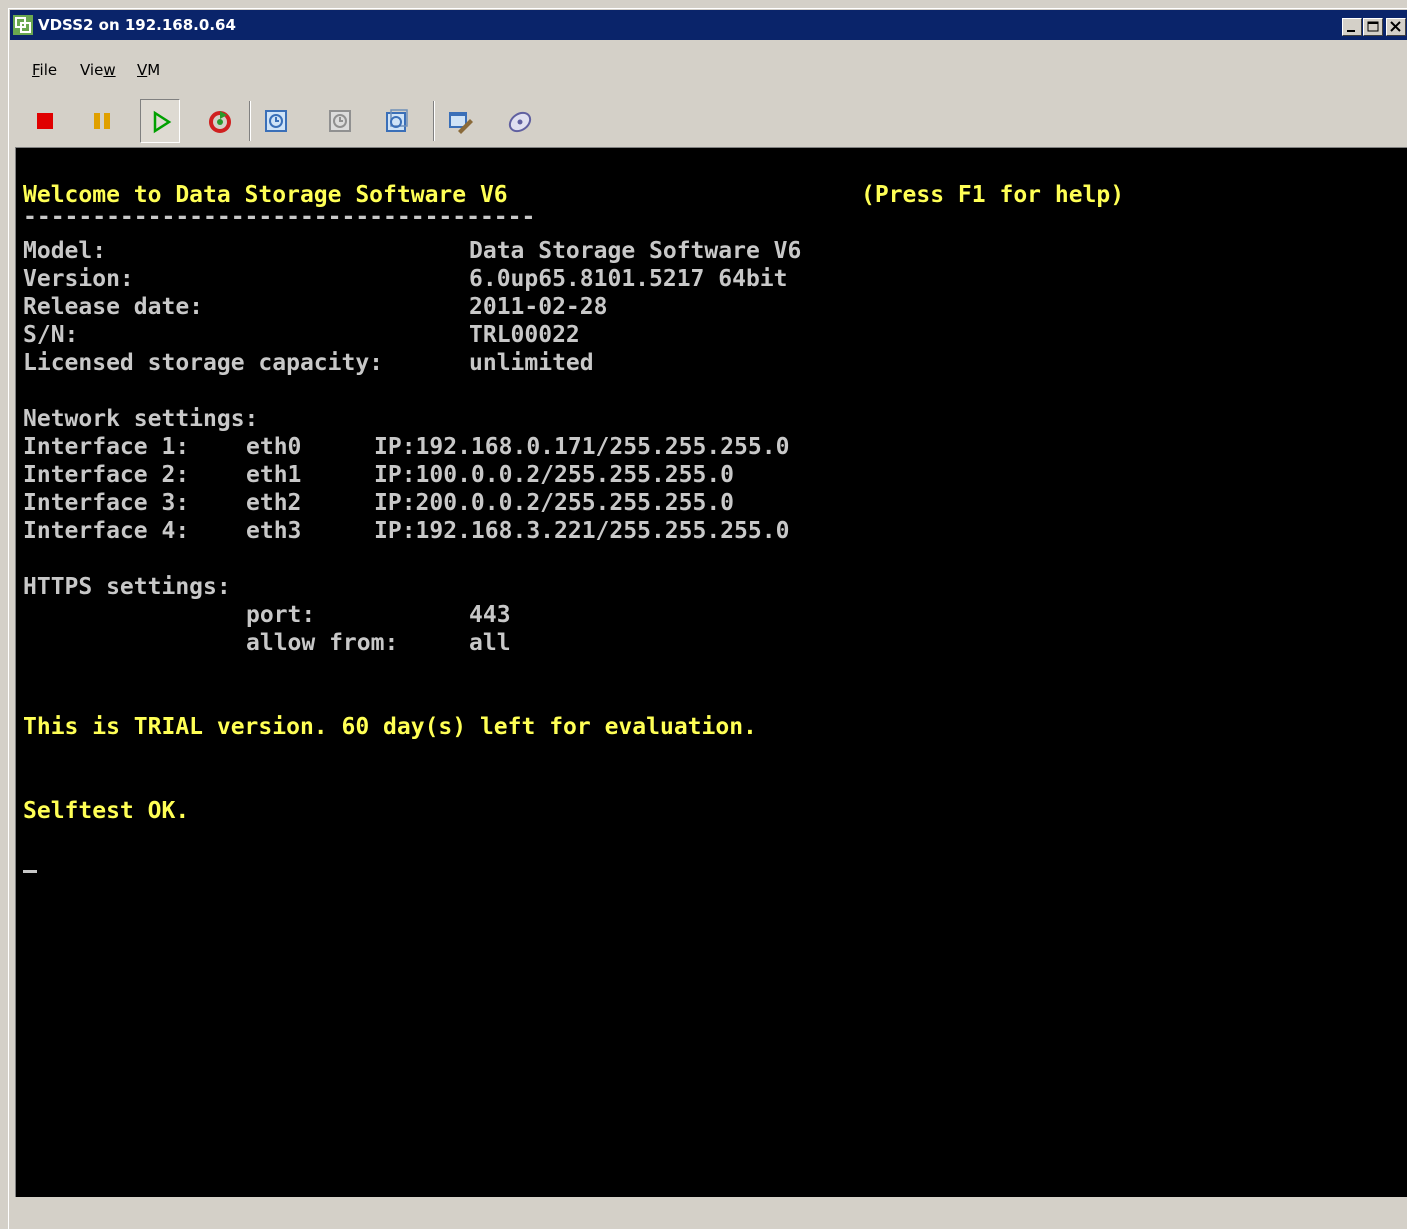 Image resolution: width=1407 pixels, height=1229 pixels. What do you see at coordinates (708, 121) in the screenshot?
I see `toolbar` at bounding box center [708, 121].